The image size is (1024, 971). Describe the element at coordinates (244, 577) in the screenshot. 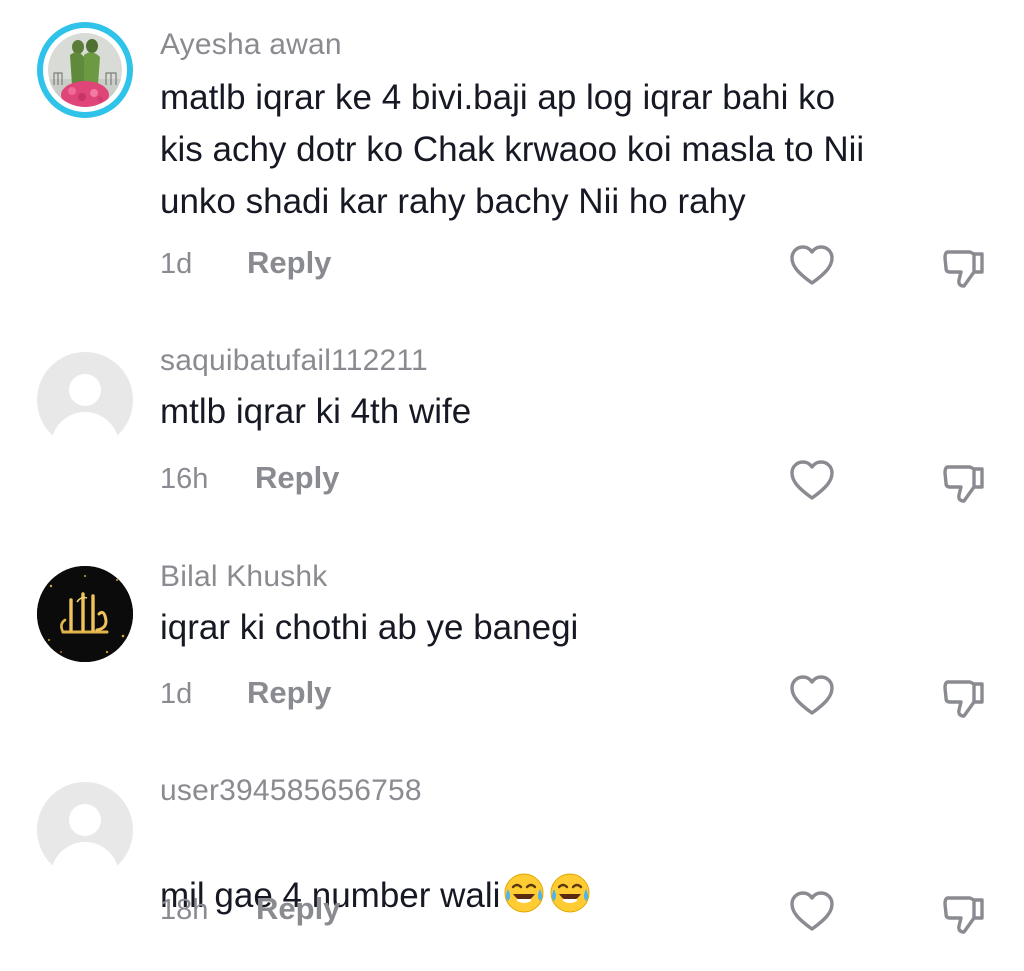

I see `comment-username: Bilal Khushk` at that location.